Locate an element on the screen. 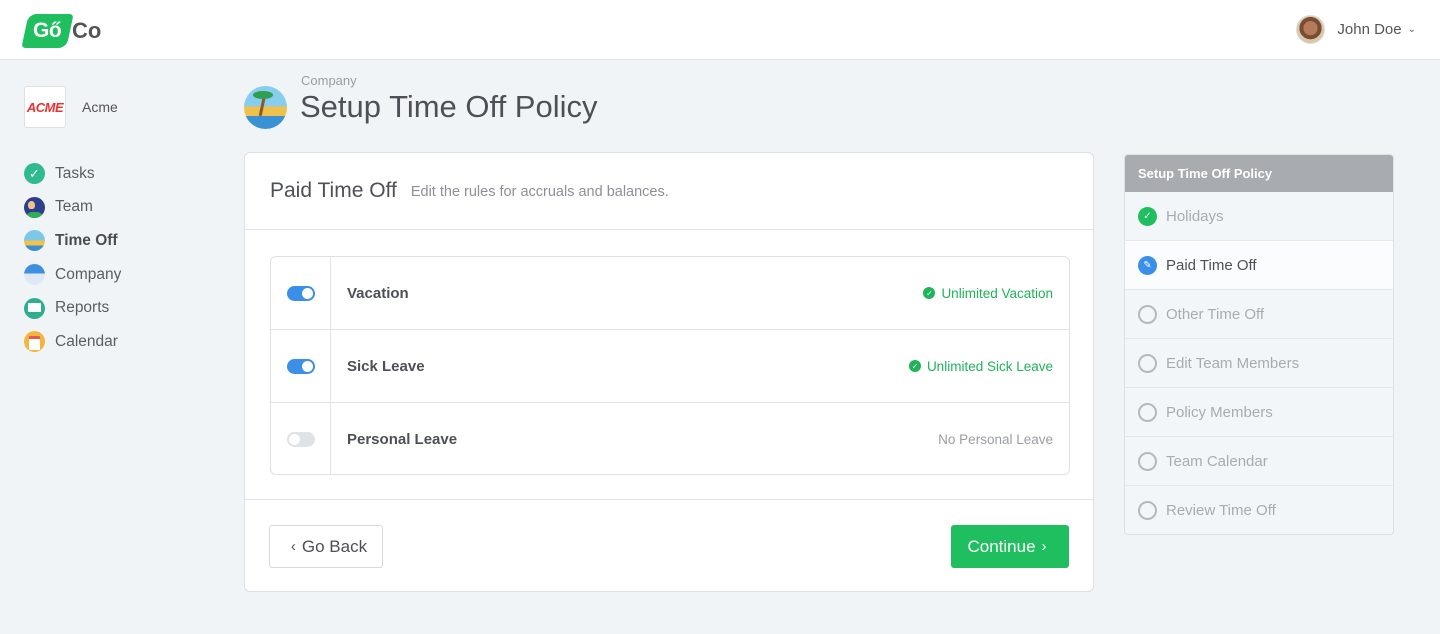 The height and width of the screenshot is (634, 1440). step-label: Edit Team Members is located at coordinates (1233, 363).